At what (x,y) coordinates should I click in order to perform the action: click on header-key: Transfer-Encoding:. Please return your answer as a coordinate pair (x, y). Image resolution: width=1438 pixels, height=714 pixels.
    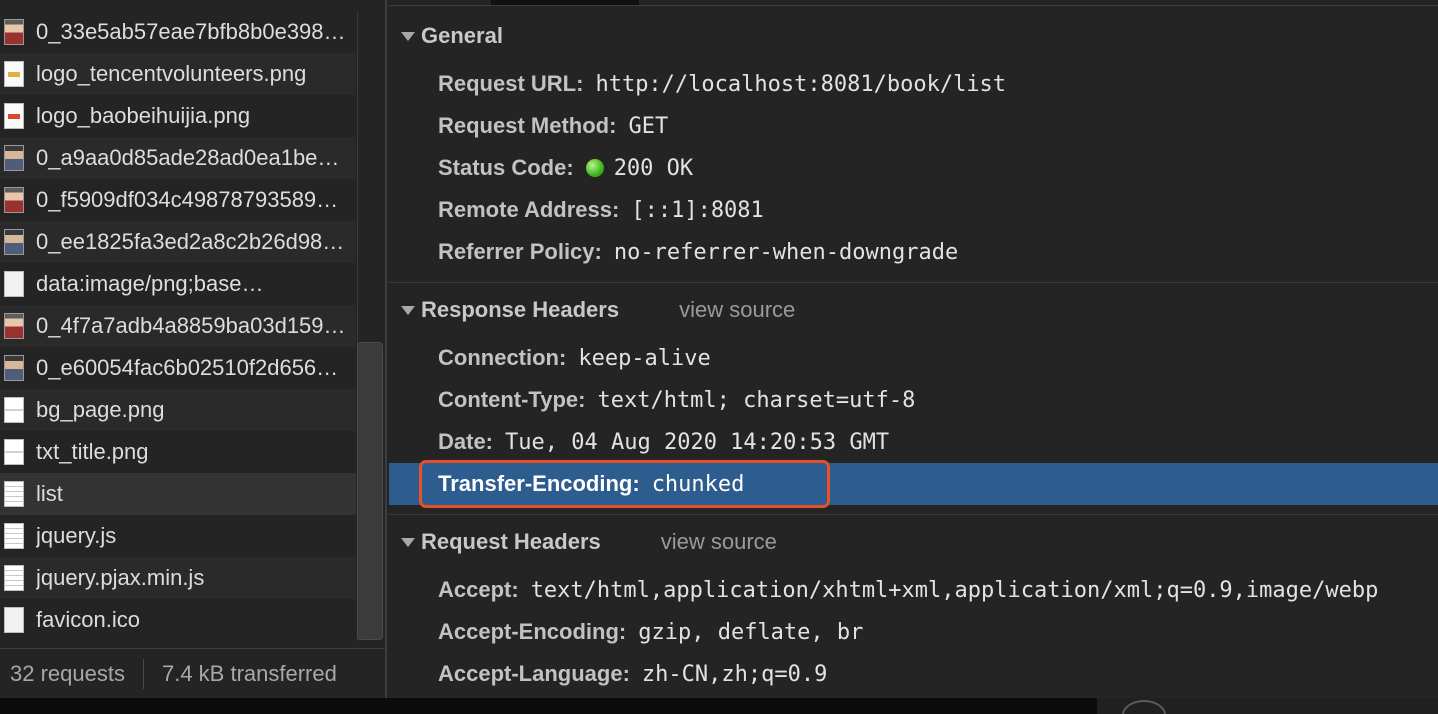
    Looking at the image, I should click on (539, 483).